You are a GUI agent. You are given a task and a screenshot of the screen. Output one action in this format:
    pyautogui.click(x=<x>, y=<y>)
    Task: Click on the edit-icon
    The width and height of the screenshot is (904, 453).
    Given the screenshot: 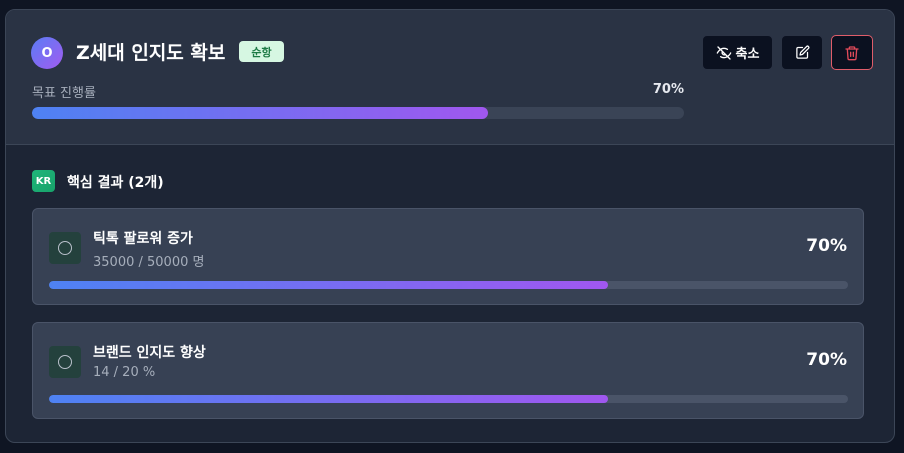 What is the action you would take?
    pyautogui.click(x=802, y=52)
    